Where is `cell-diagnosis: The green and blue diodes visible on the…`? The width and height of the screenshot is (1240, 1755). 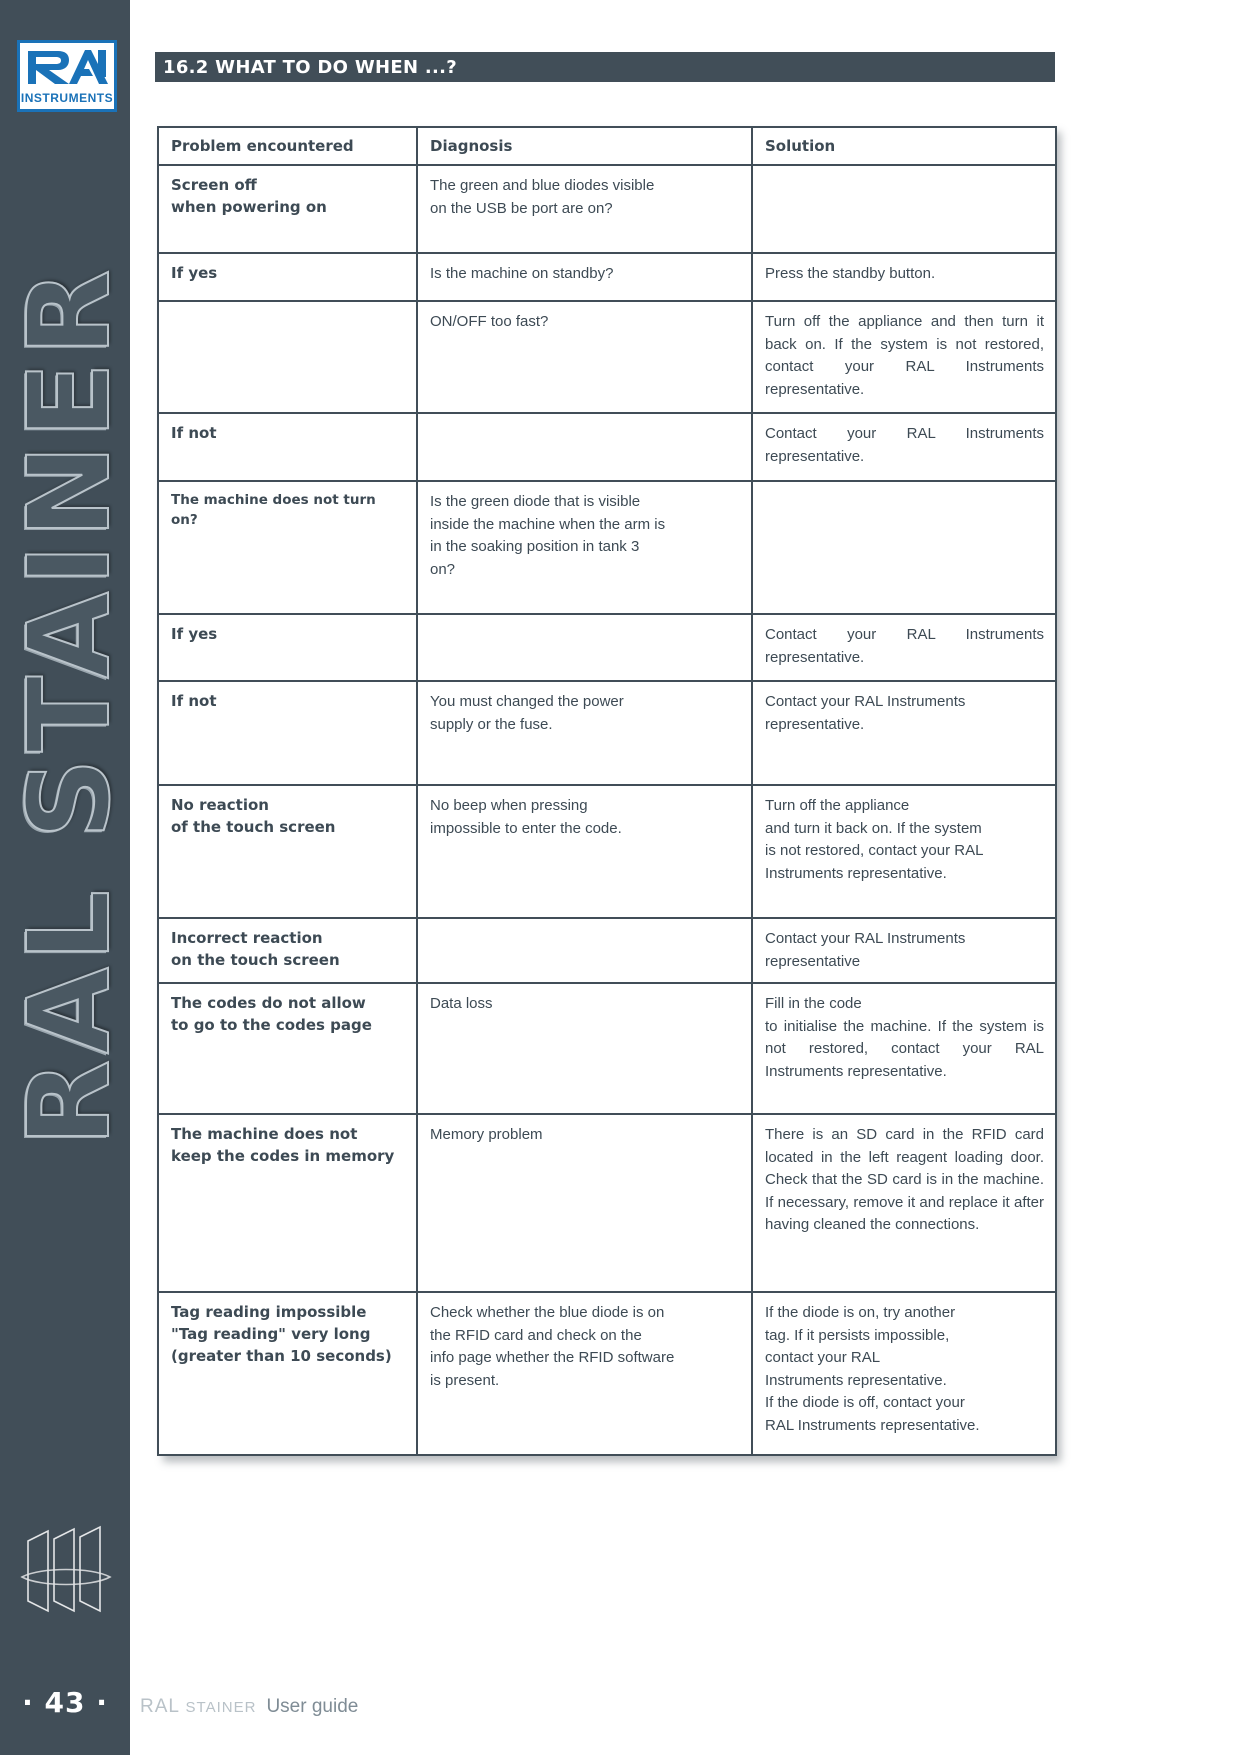
cell-diagnosis: The green and blue diodes visible on the… is located at coordinates (584, 209).